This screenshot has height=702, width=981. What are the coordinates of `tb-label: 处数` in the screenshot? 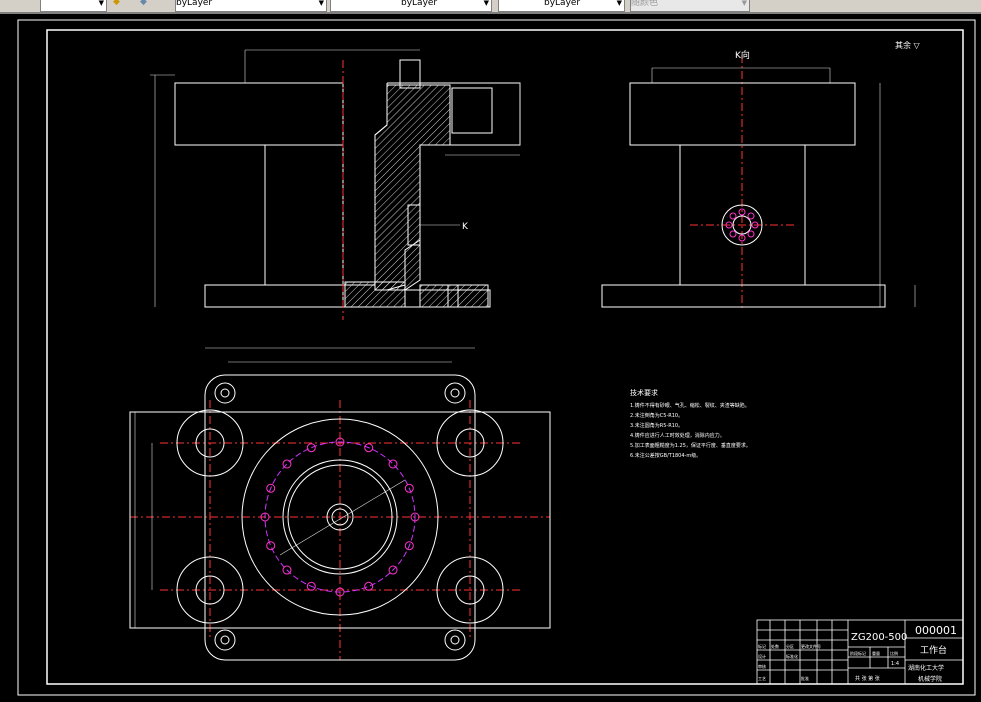 It's located at (775, 646).